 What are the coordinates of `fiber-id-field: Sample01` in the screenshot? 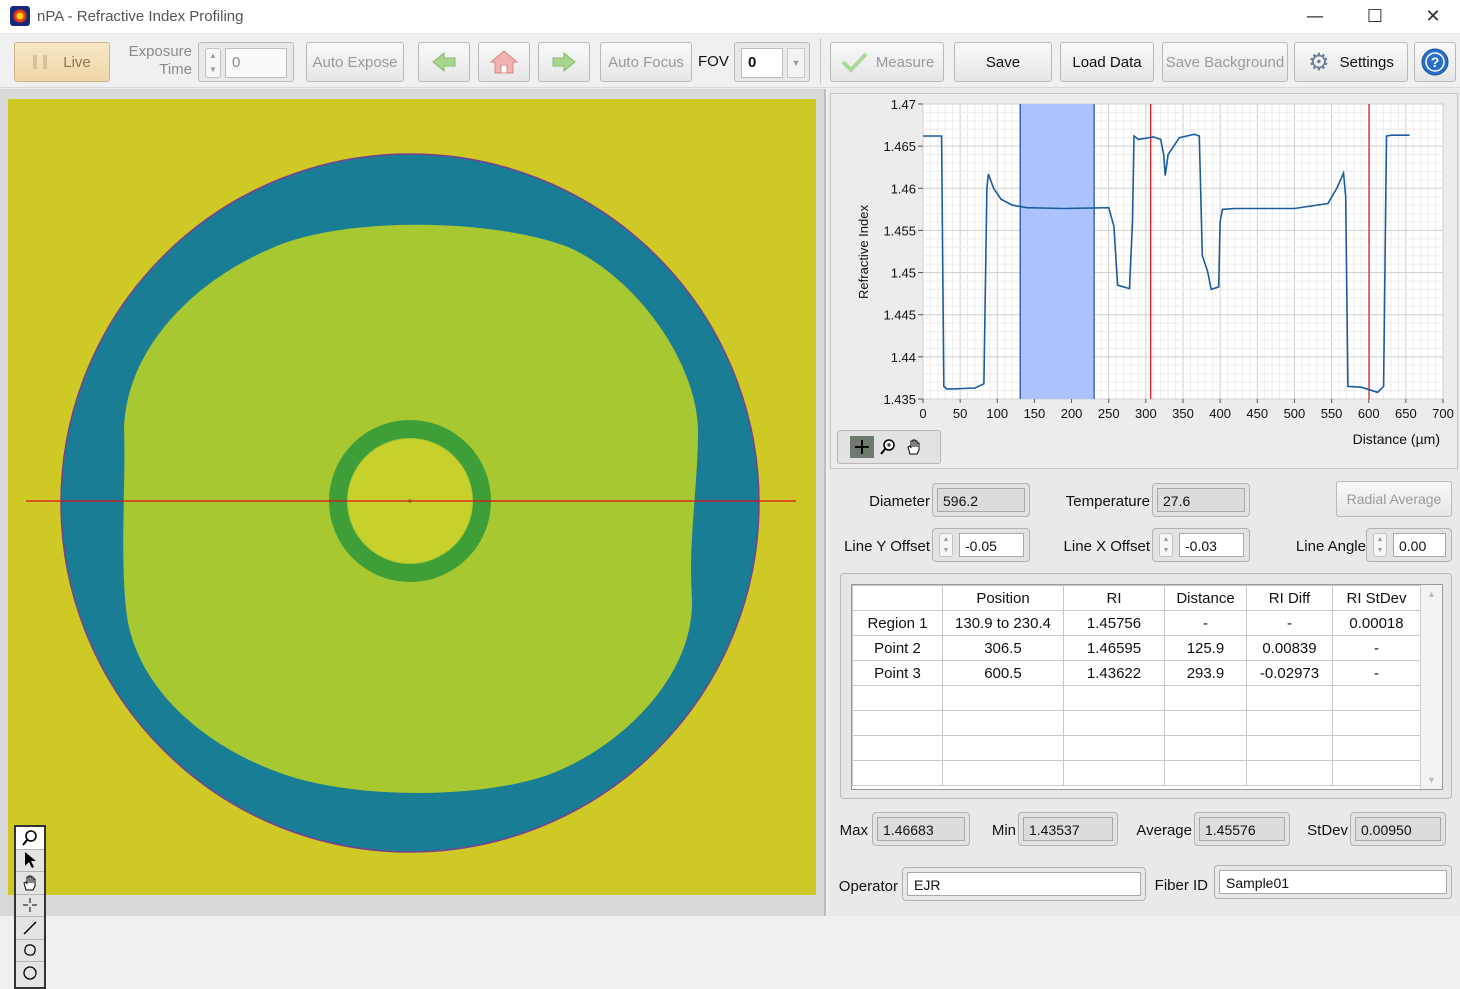 It's located at (1333, 882).